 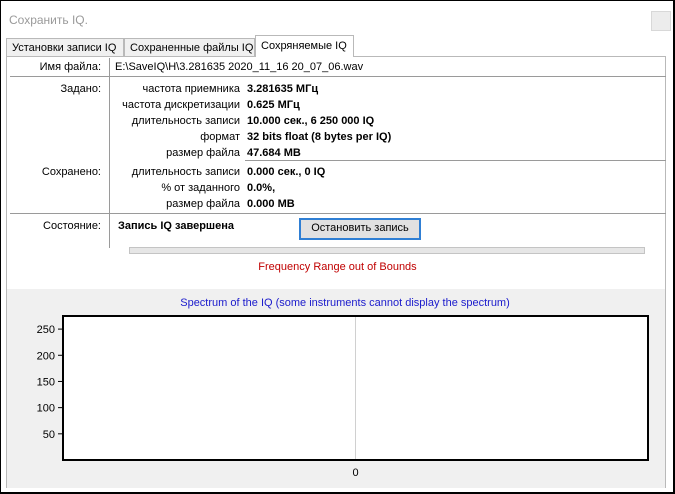 What do you see at coordinates (355, 473) in the screenshot?
I see `x-tick-label: 0` at bounding box center [355, 473].